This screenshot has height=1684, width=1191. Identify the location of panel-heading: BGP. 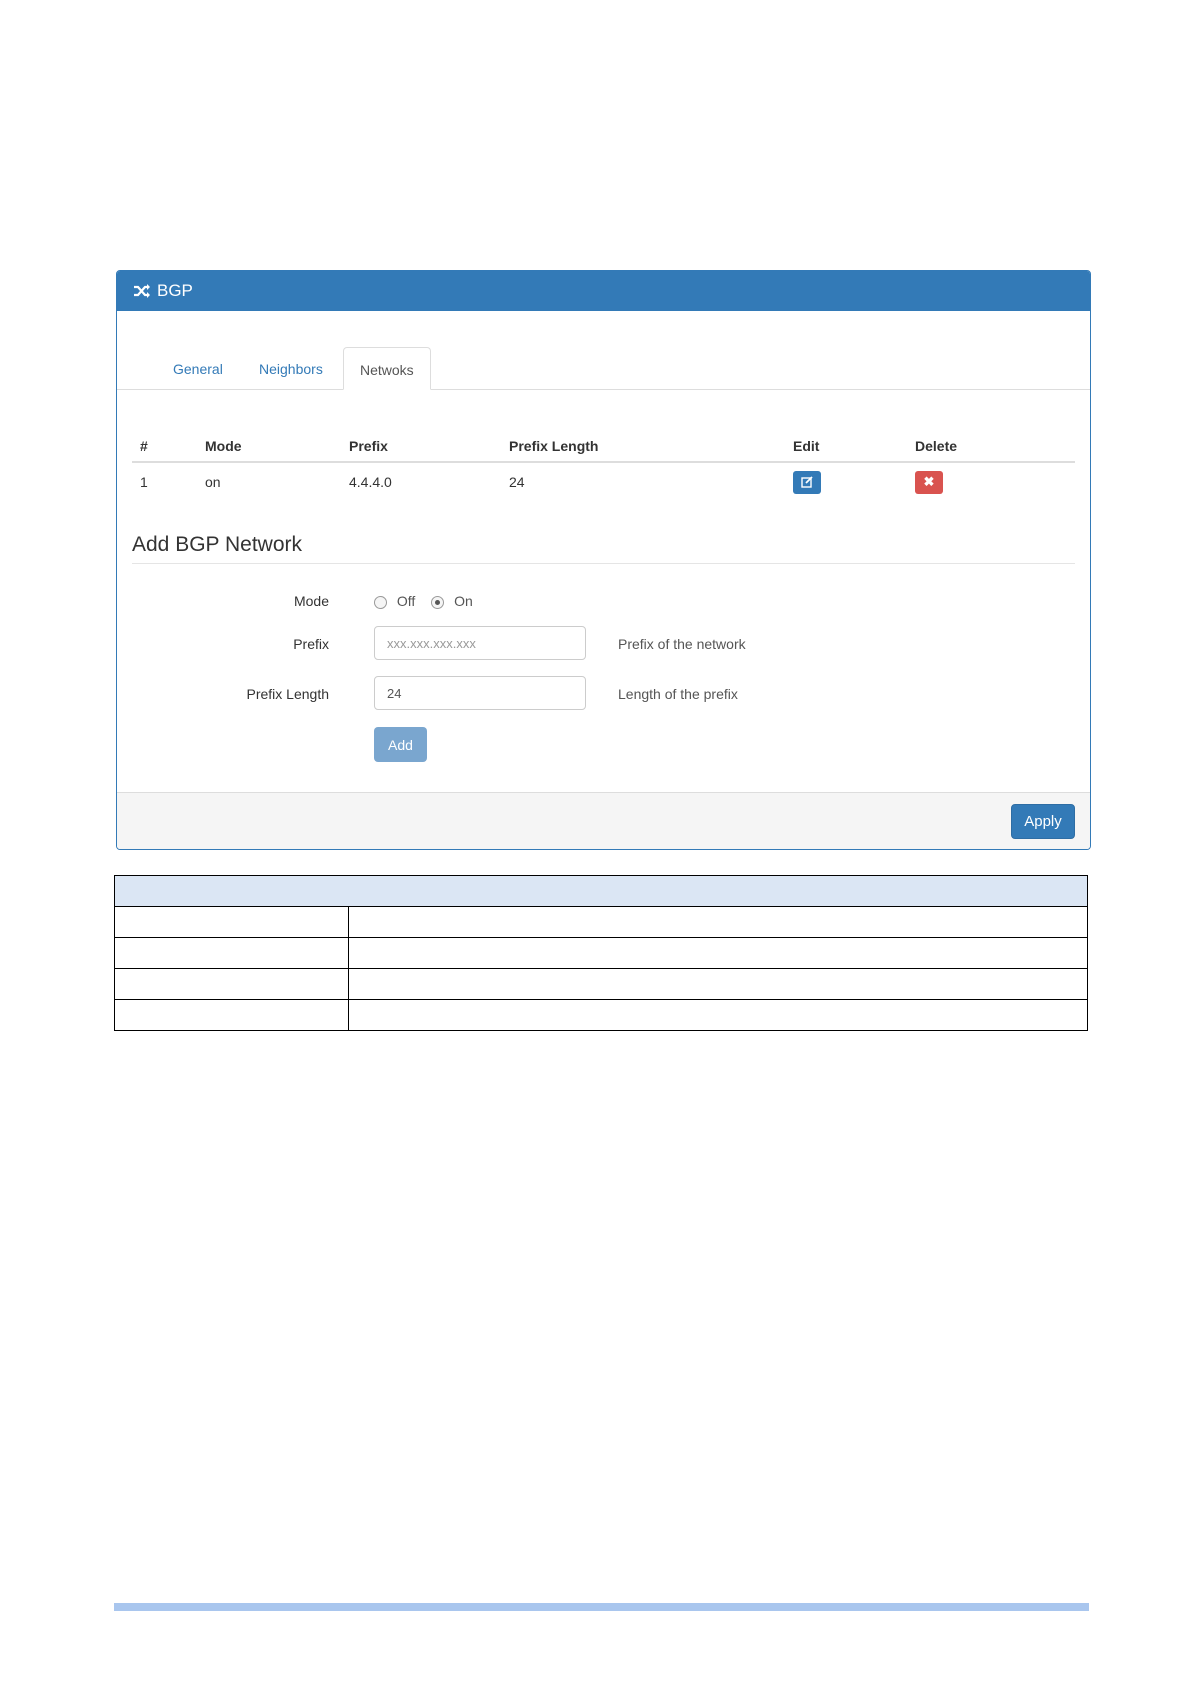
(603, 291).